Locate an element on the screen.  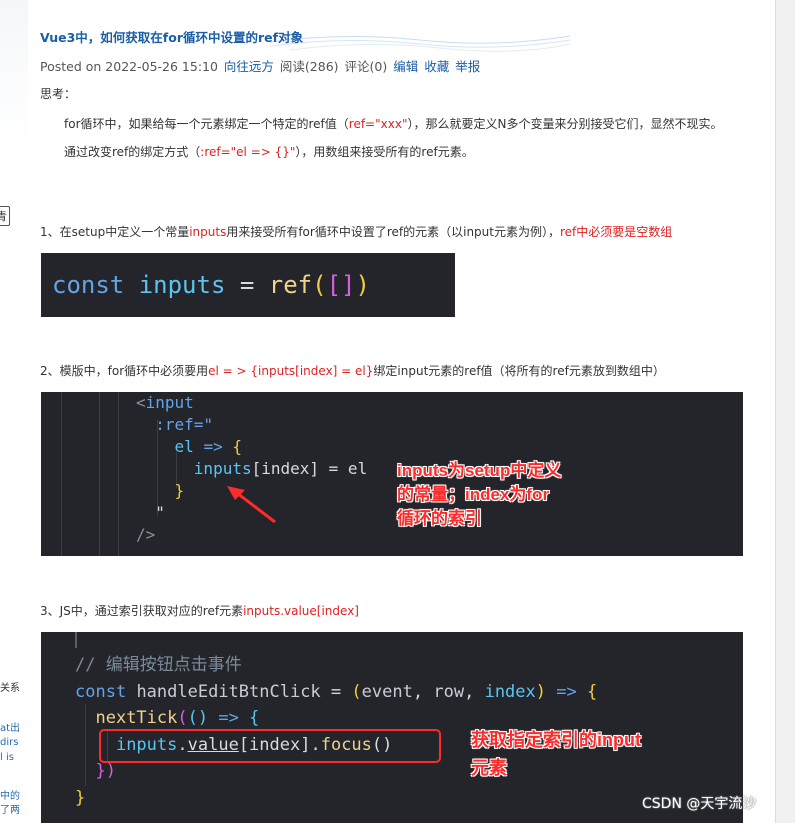
favorite-link: 收藏 is located at coordinates (436, 66).